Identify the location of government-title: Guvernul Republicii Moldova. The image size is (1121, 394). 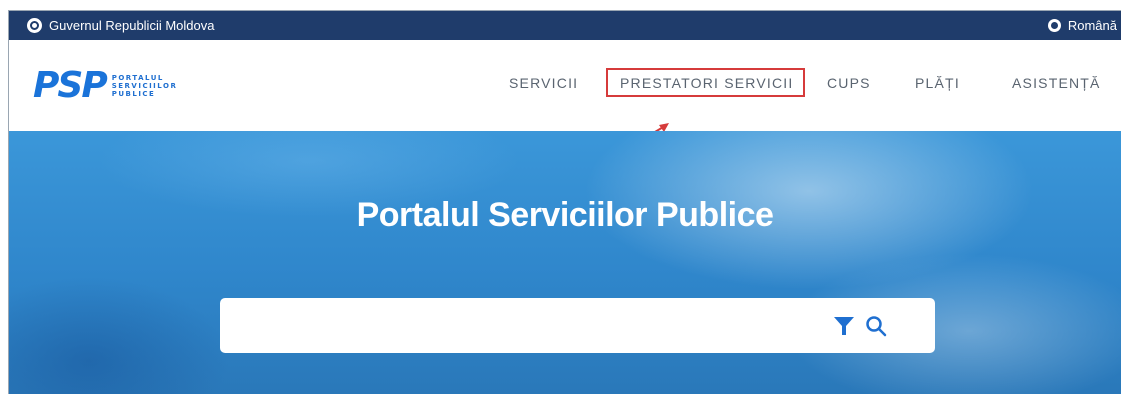
(132, 25).